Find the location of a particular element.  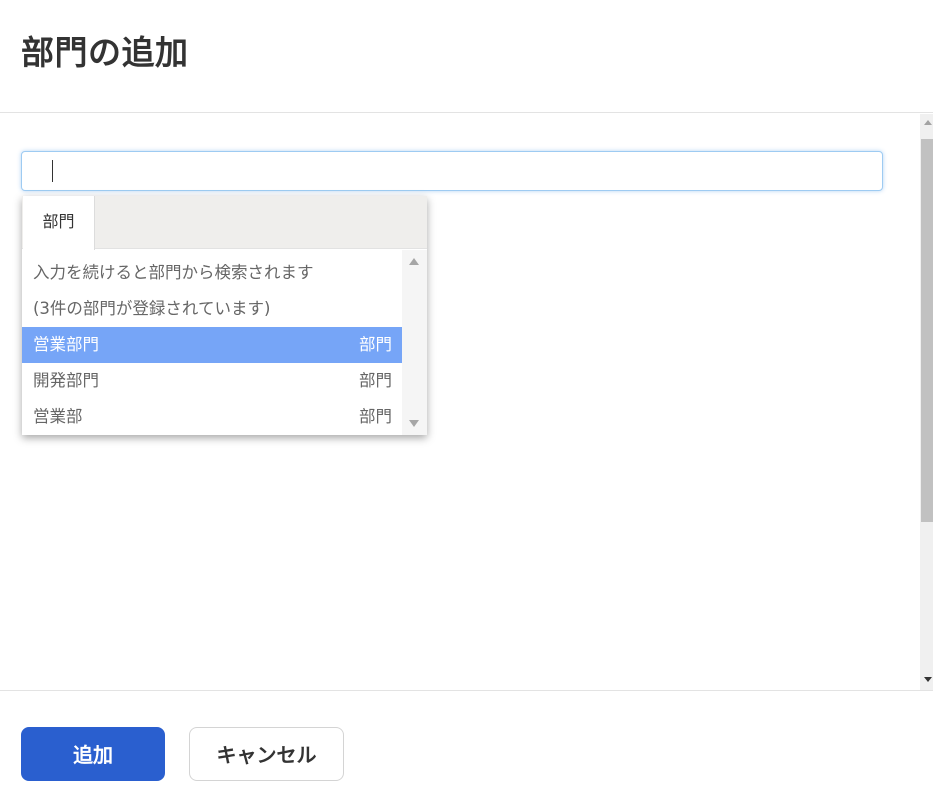

search-hint-text: 入力を続けると部門から検索されます is located at coordinates (173, 272).